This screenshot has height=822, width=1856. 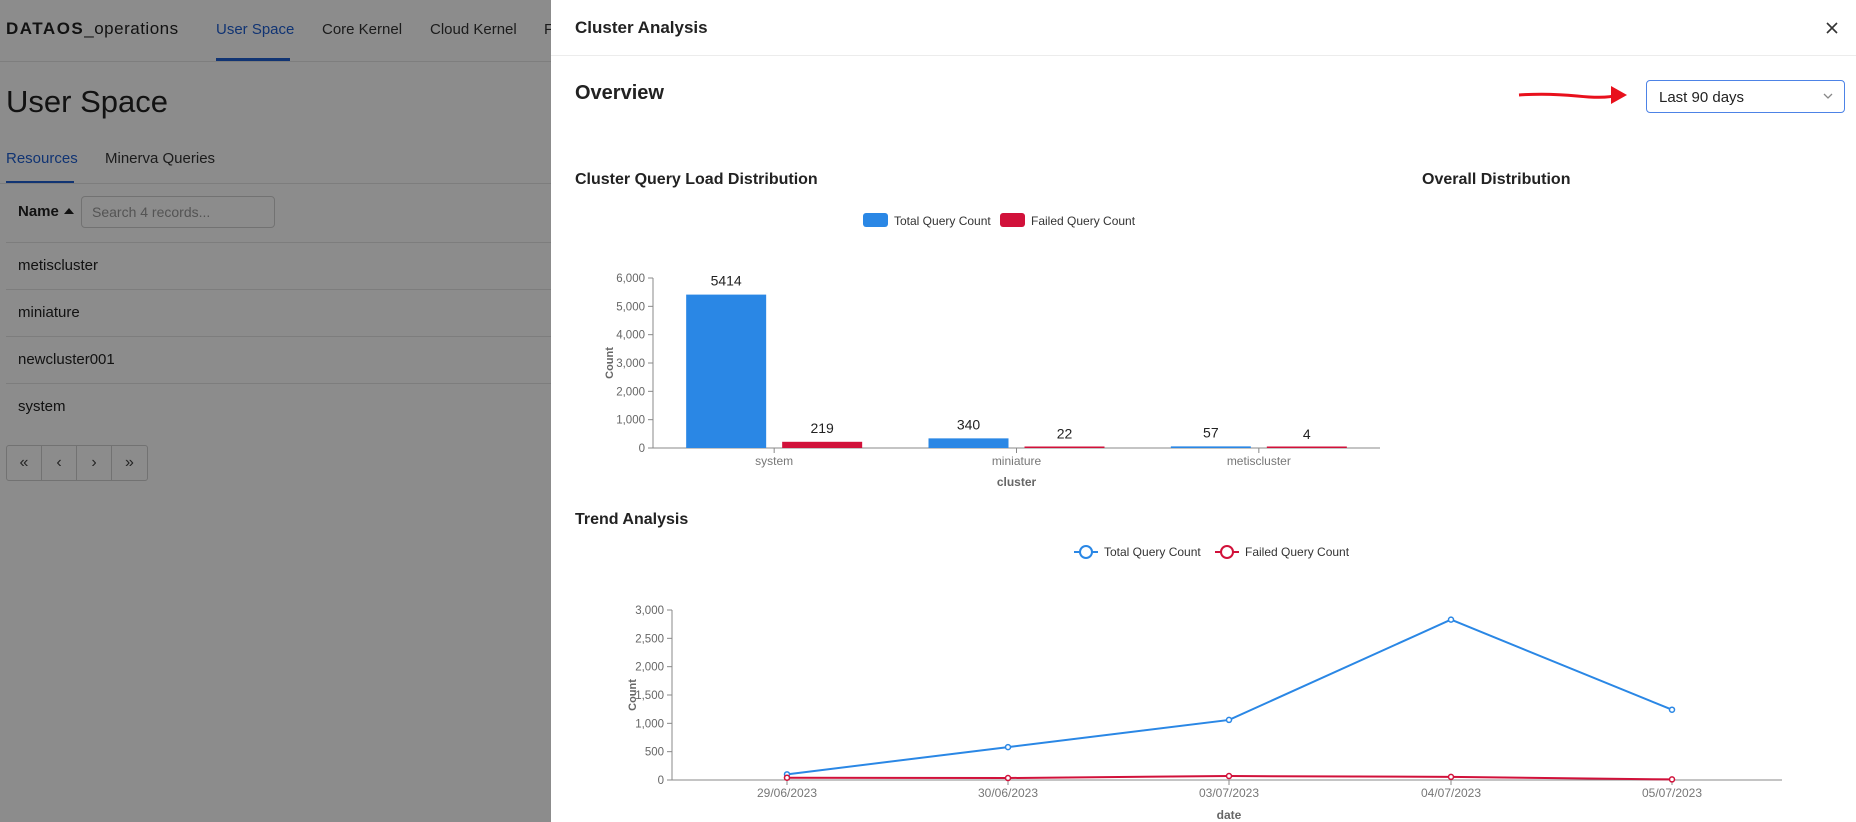 What do you see at coordinates (726, 281) in the screenshot?
I see `bar-value-label: 5414` at bounding box center [726, 281].